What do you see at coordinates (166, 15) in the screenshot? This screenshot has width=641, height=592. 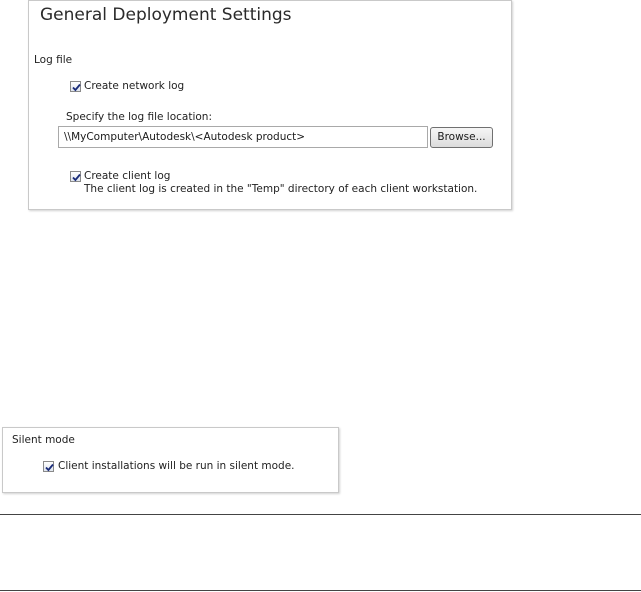 I see `panel-title: General Deployment Settings` at bounding box center [166, 15].